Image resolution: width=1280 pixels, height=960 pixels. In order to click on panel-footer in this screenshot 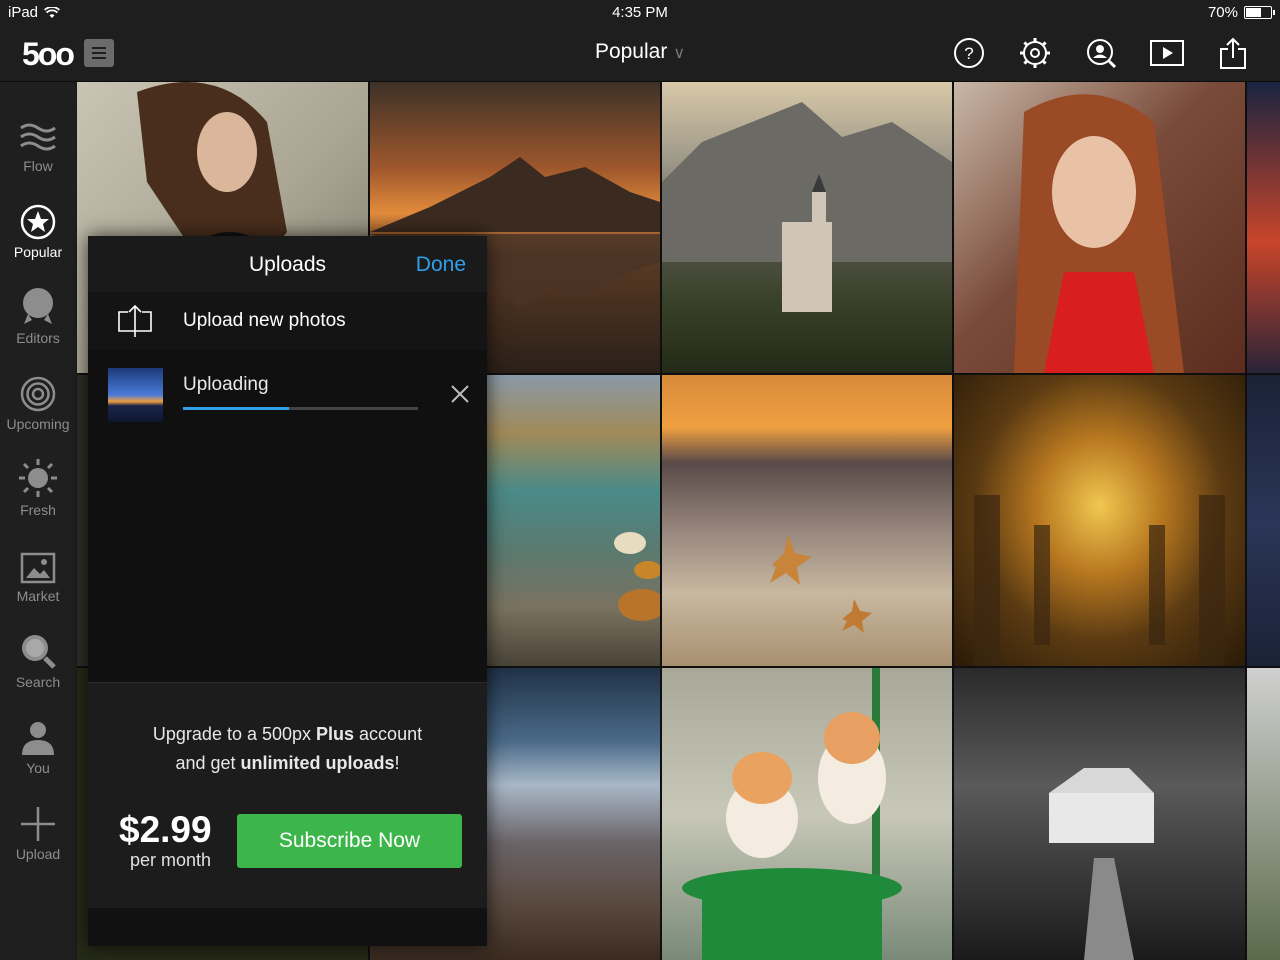, I will do `click(287, 927)`.